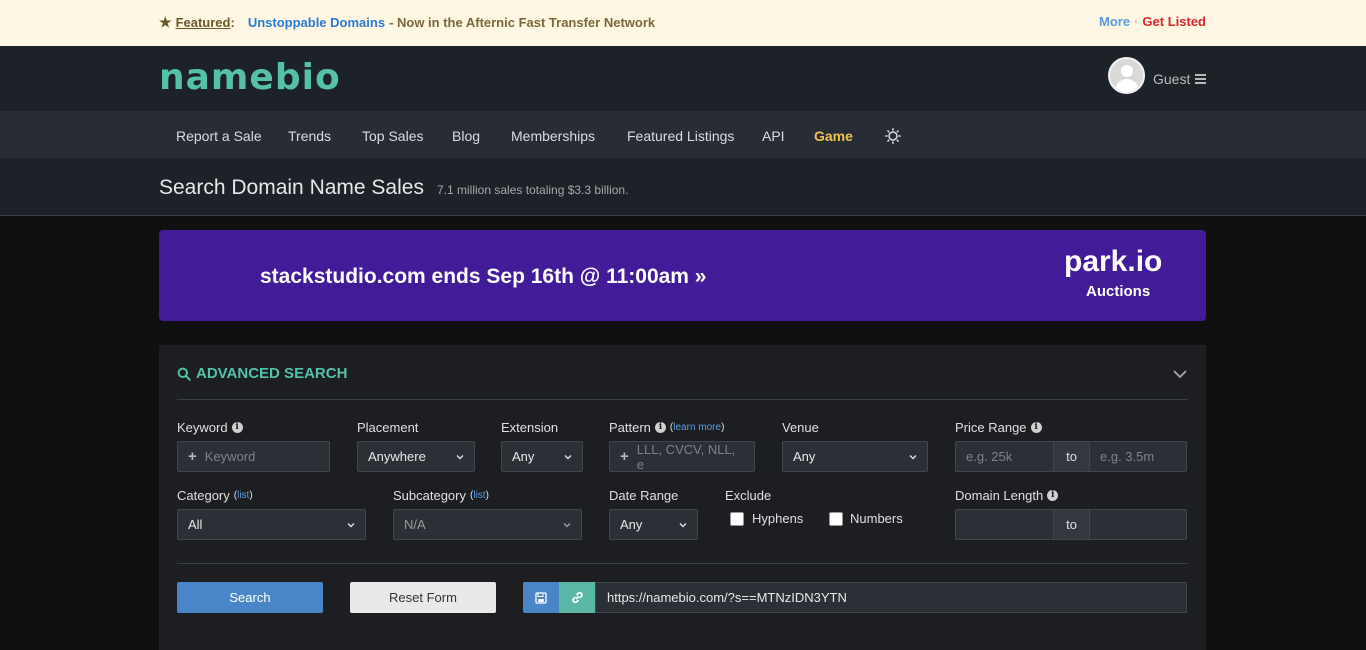  What do you see at coordinates (466, 136) in the screenshot?
I see `nav-blog: Blog` at bounding box center [466, 136].